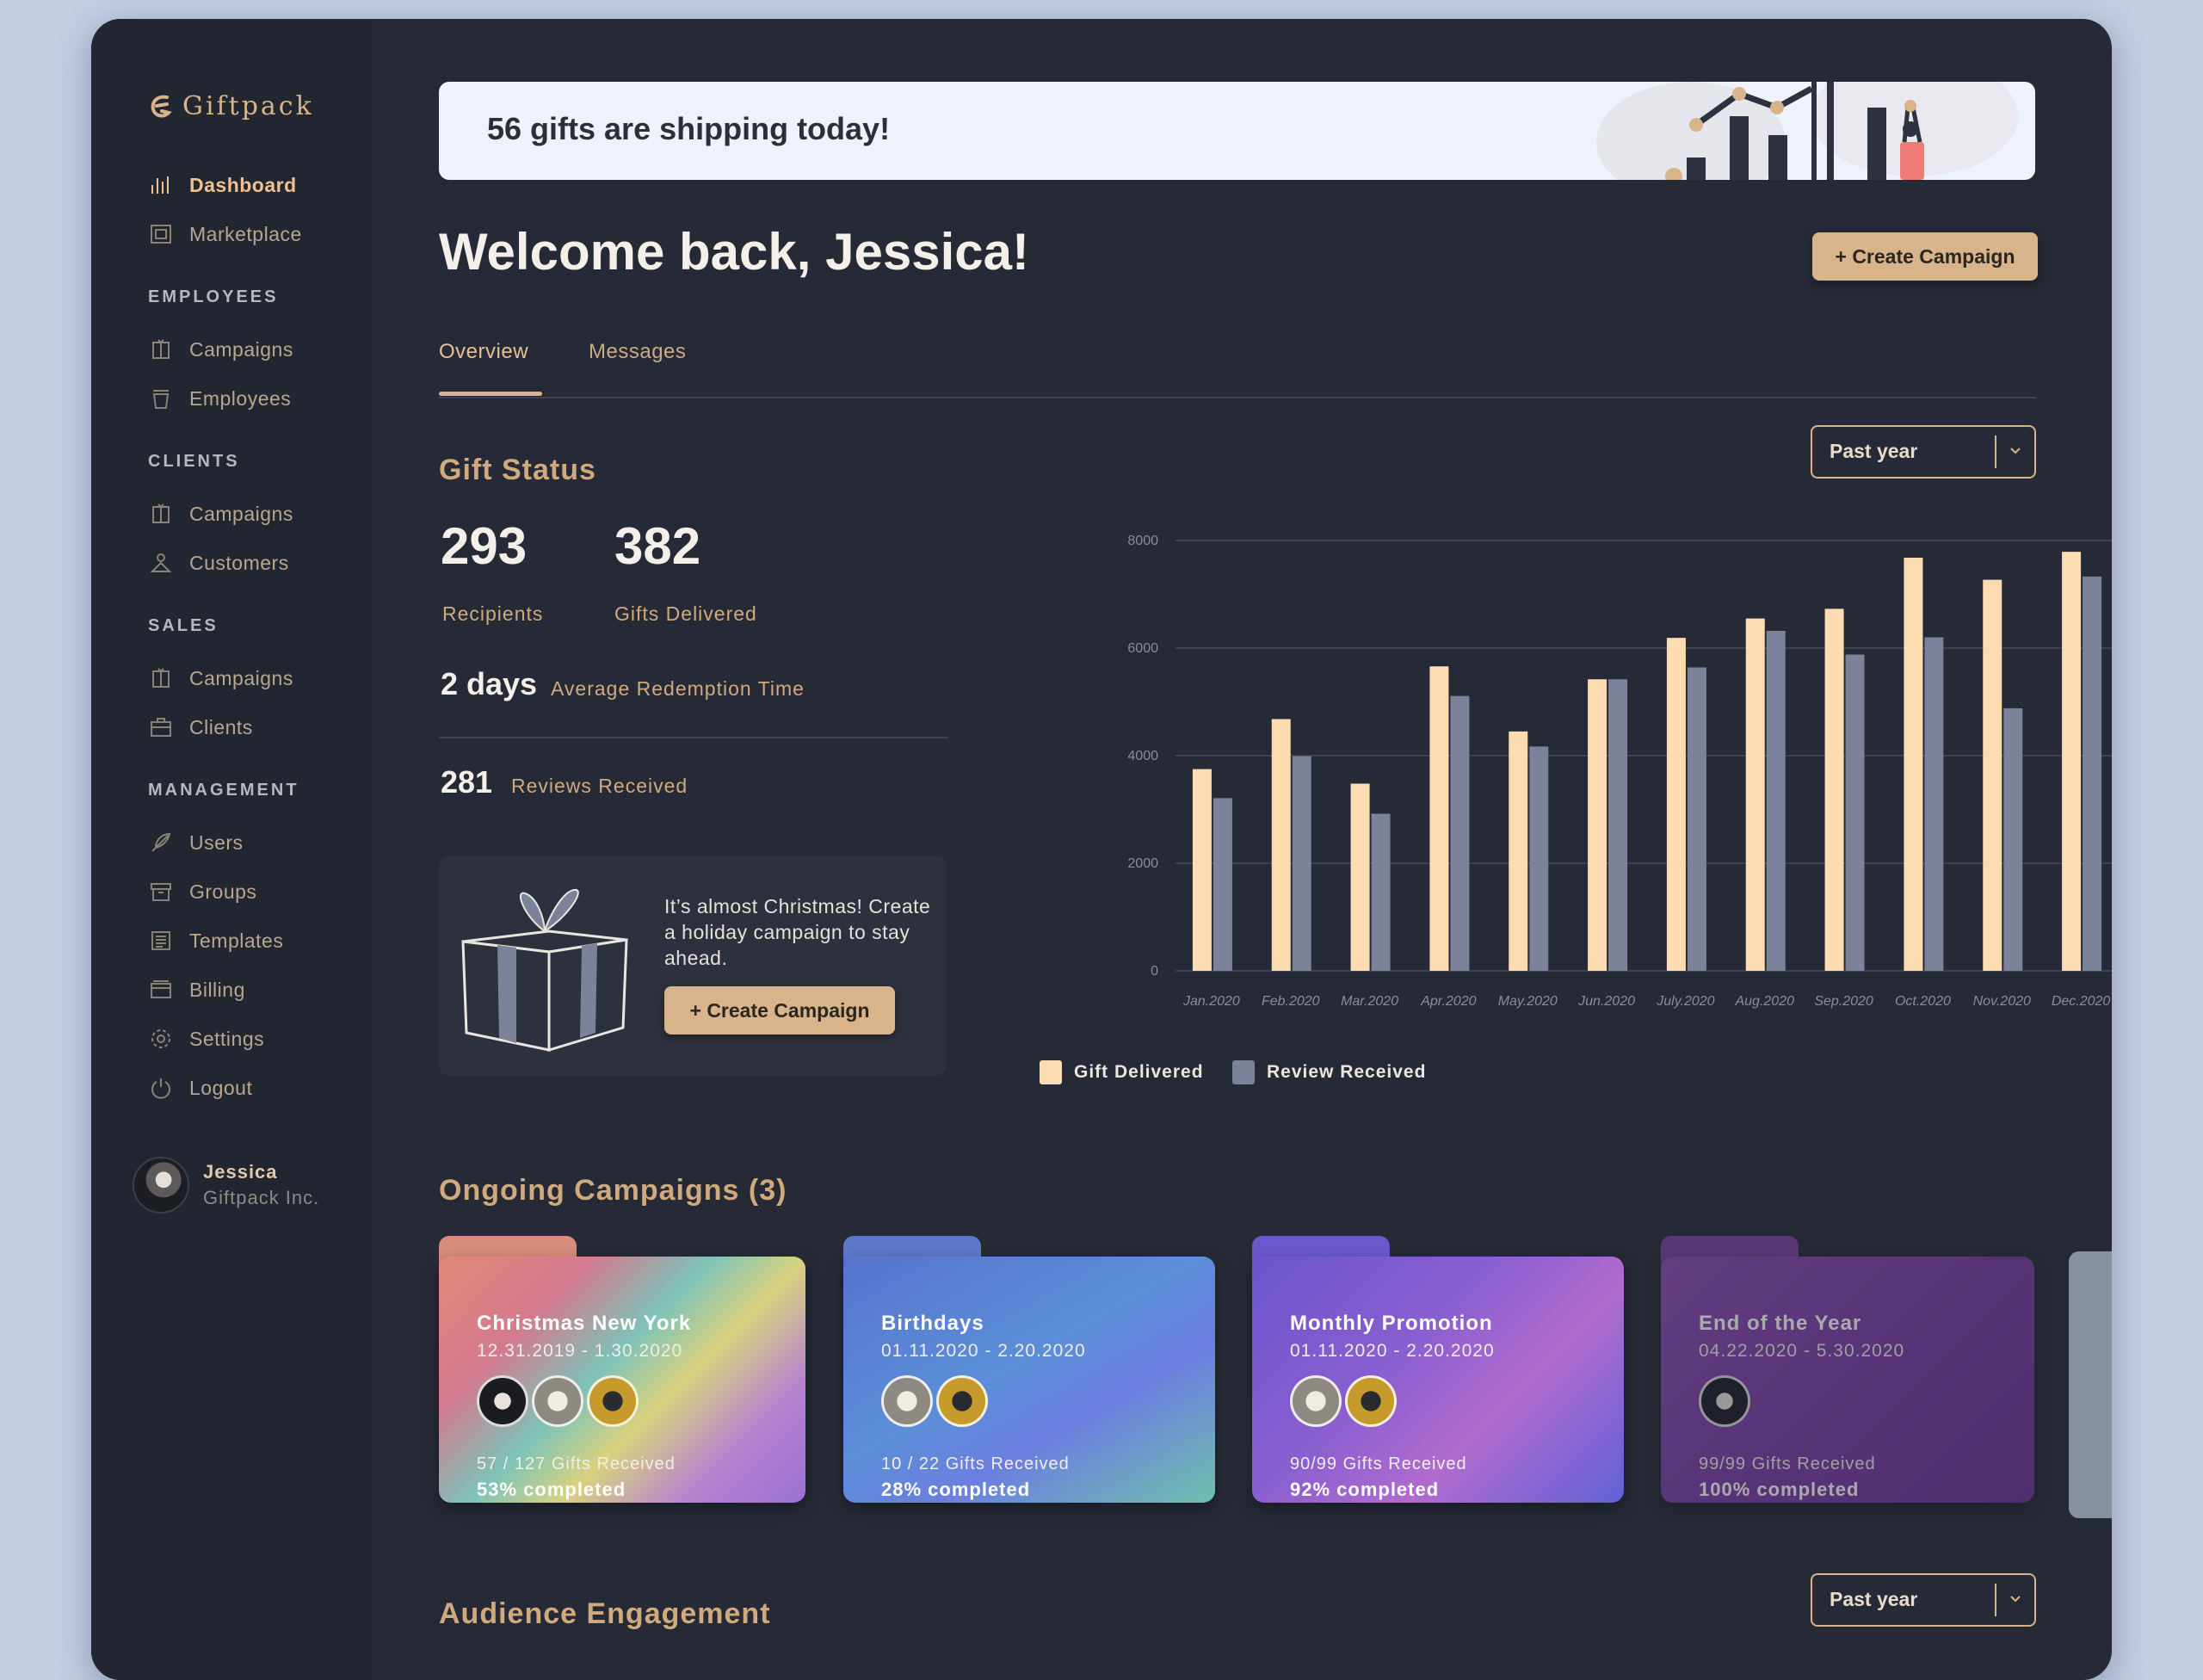 Image resolution: width=2203 pixels, height=1680 pixels. I want to click on page-title: Welcome back, Jessica!, so click(734, 252).